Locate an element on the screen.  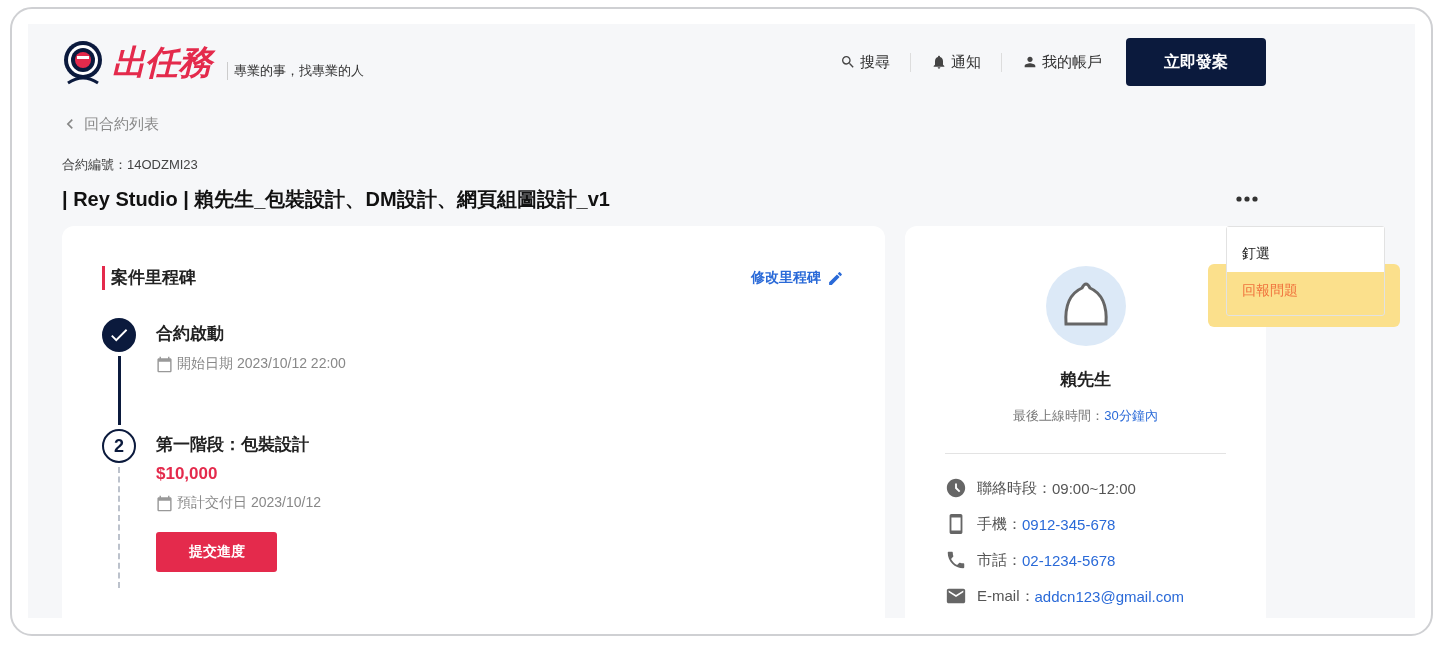
astronaut-helmet-icon is located at coordinates (83, 62).